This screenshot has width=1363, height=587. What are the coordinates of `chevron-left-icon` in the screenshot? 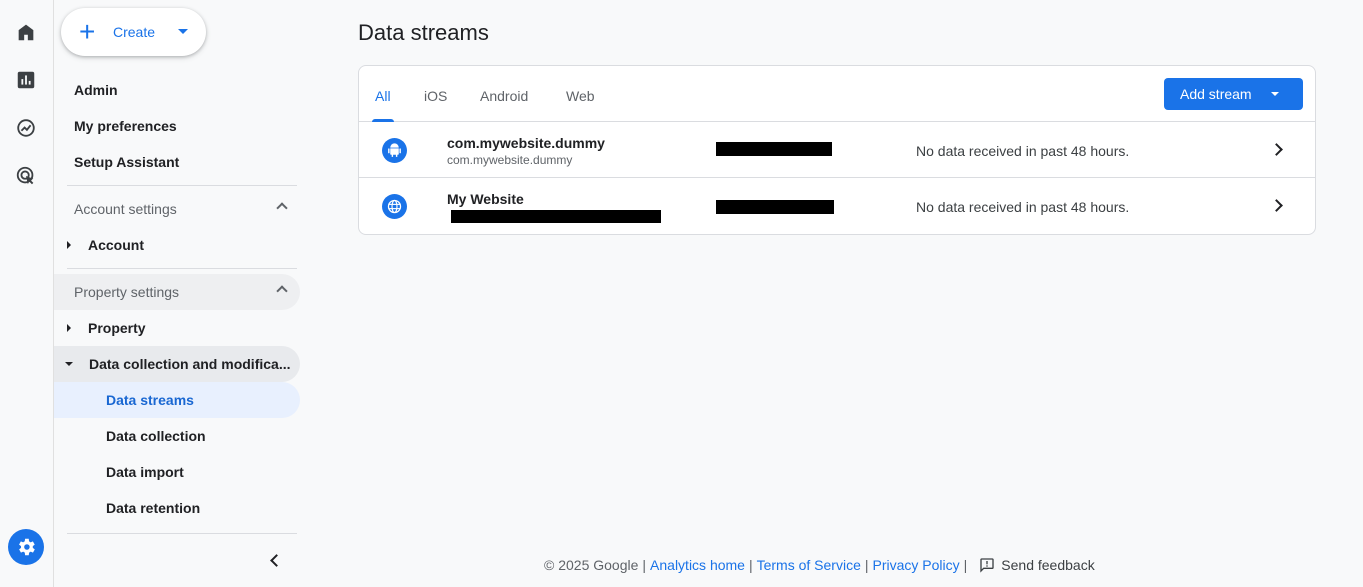 It's located at (276, 560).